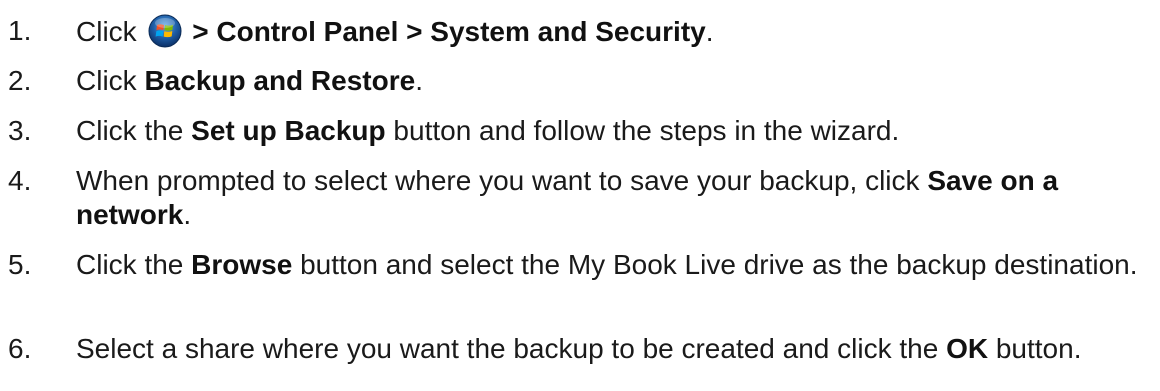  Describe the element at coordinates (1035, 348) in the screenshot. I see `step-text-part: button.` at that location.